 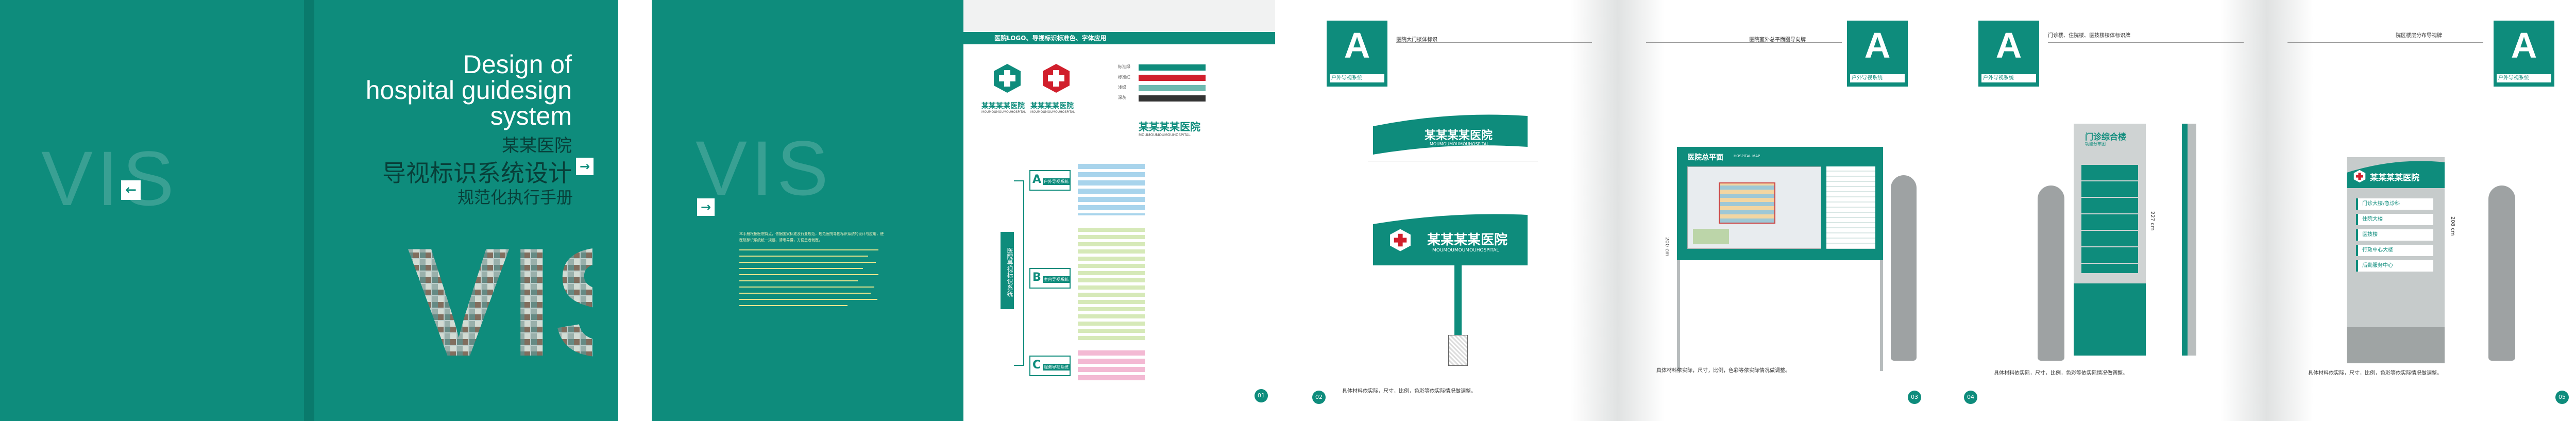 What do you see at coordinates (1119, 15) in the screenshot?
I see `logo-page-top-grey` at bounding box center [1119, 15].